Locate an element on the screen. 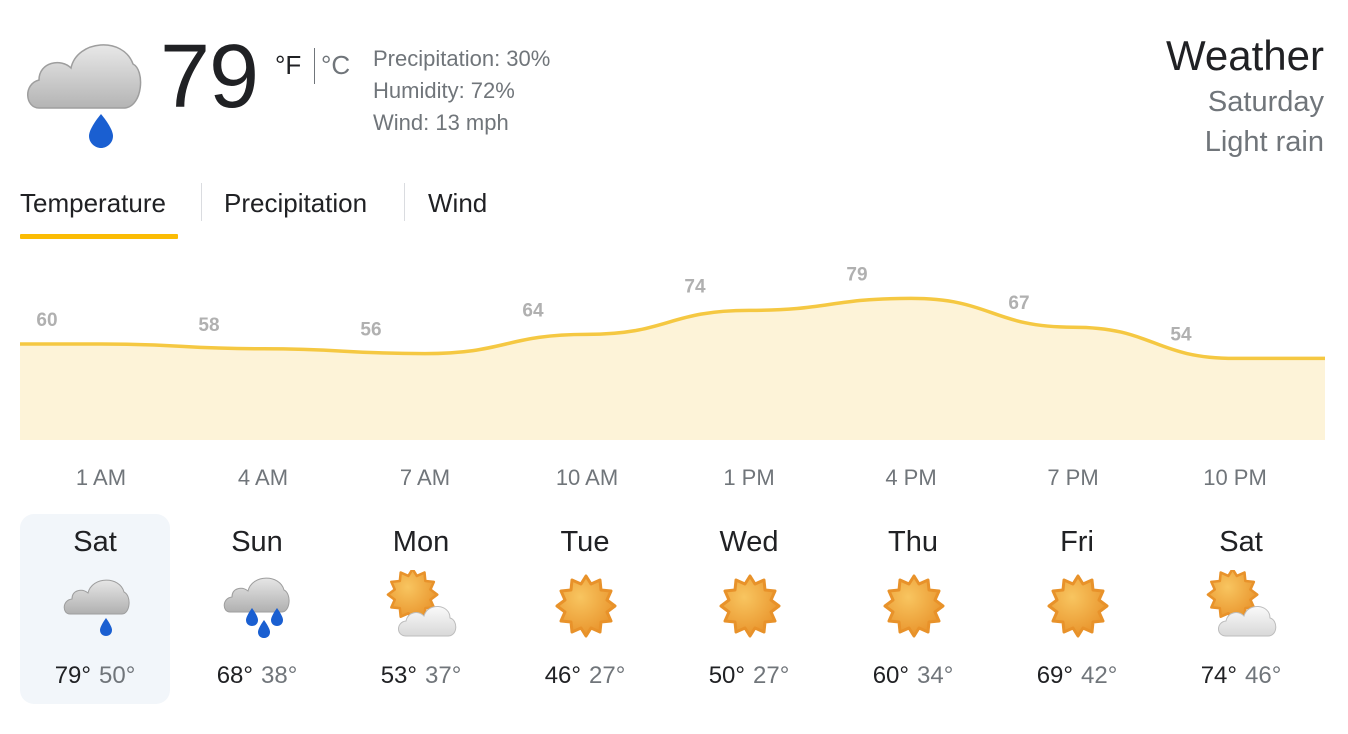 This screenshot has height=734, width=1348. fahrenheit-toggle: °F is located at coordinates (288, 65).